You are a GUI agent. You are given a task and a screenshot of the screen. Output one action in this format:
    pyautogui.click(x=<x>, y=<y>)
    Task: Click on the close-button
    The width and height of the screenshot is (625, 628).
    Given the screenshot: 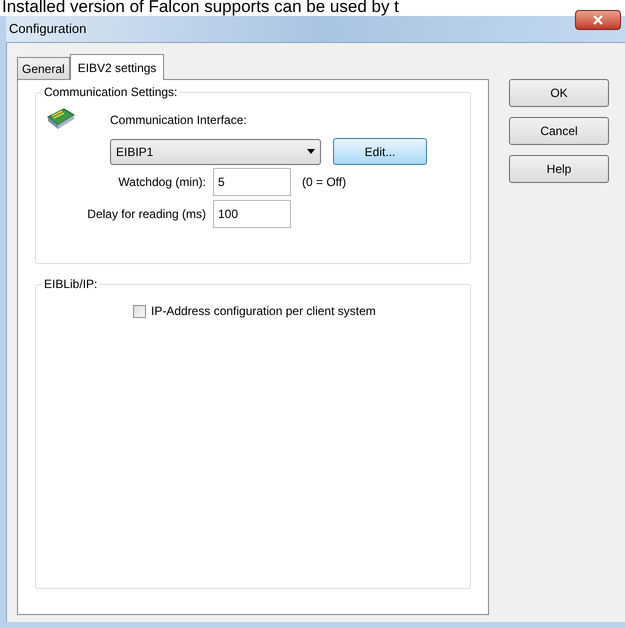 What is the action you would take?
    pyautogui.click(x=598, y=20)
    